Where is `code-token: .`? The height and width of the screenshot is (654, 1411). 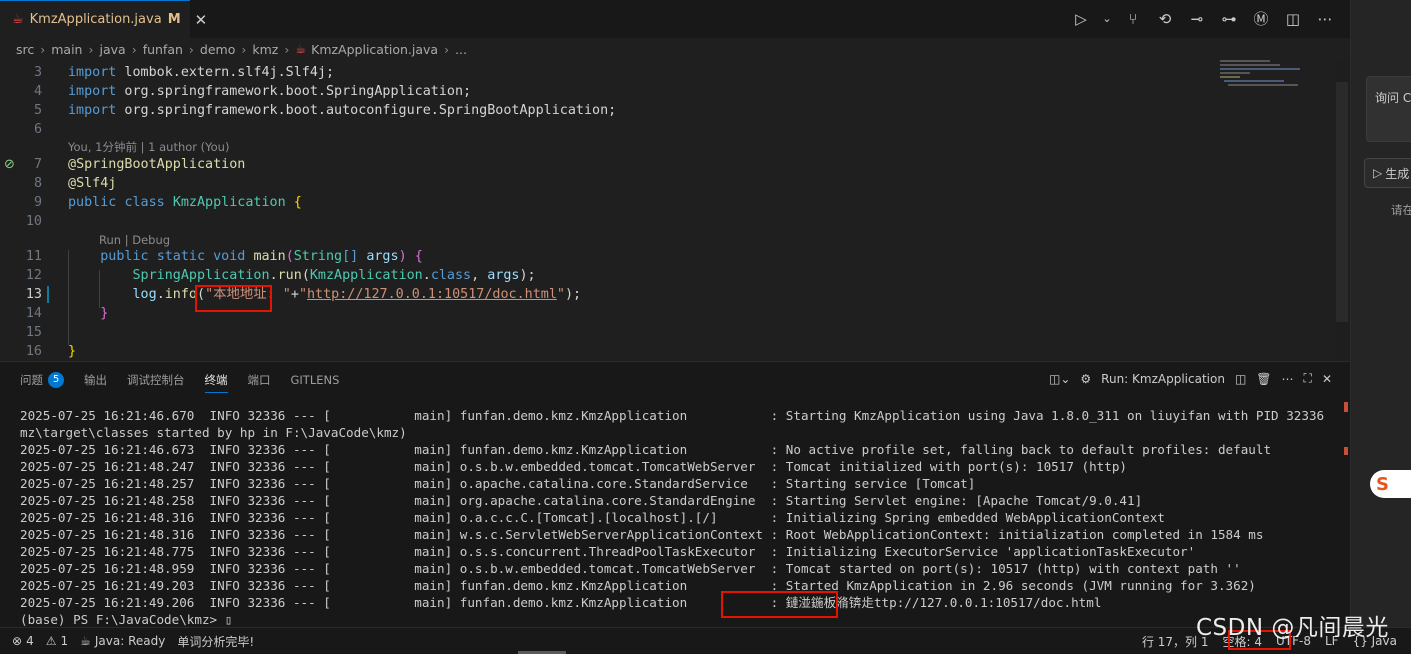
code-token: . is located at coordinates (160, 294).